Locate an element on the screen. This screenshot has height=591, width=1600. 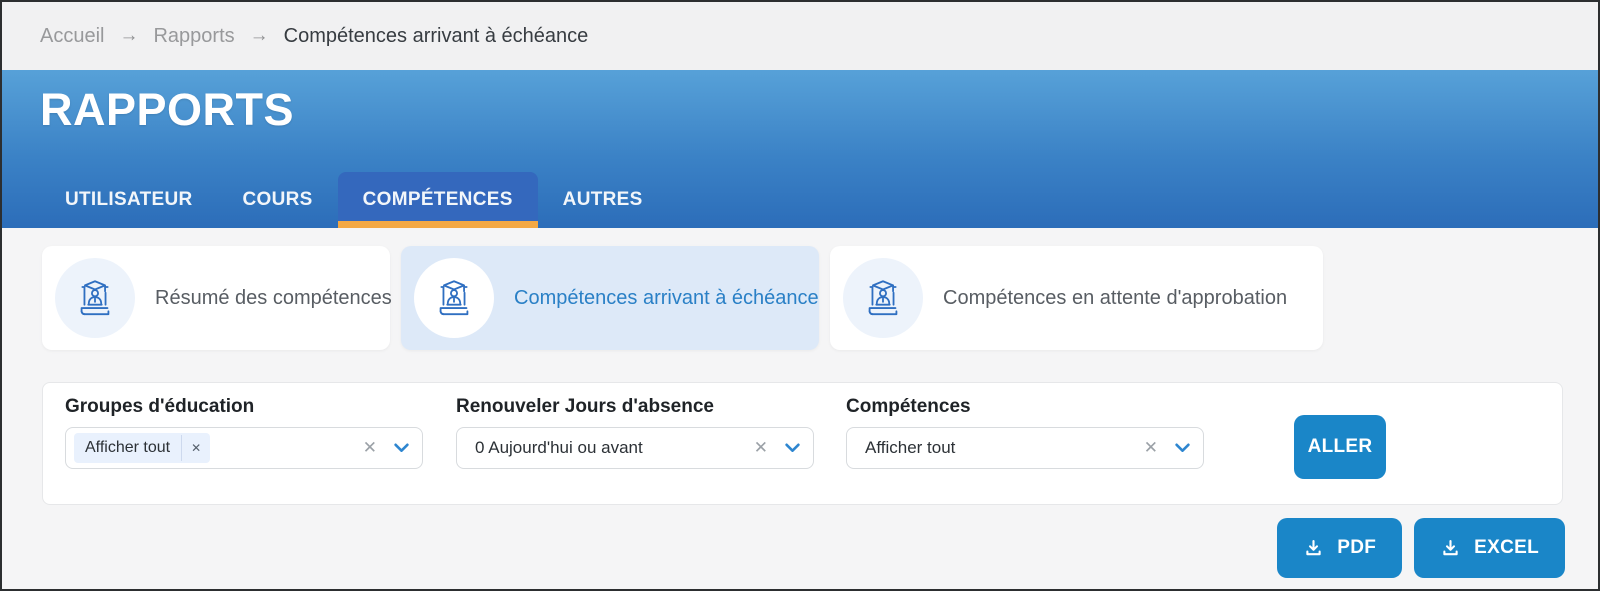
pdf-button-label: PDF is located at coordinates (1357, 547).